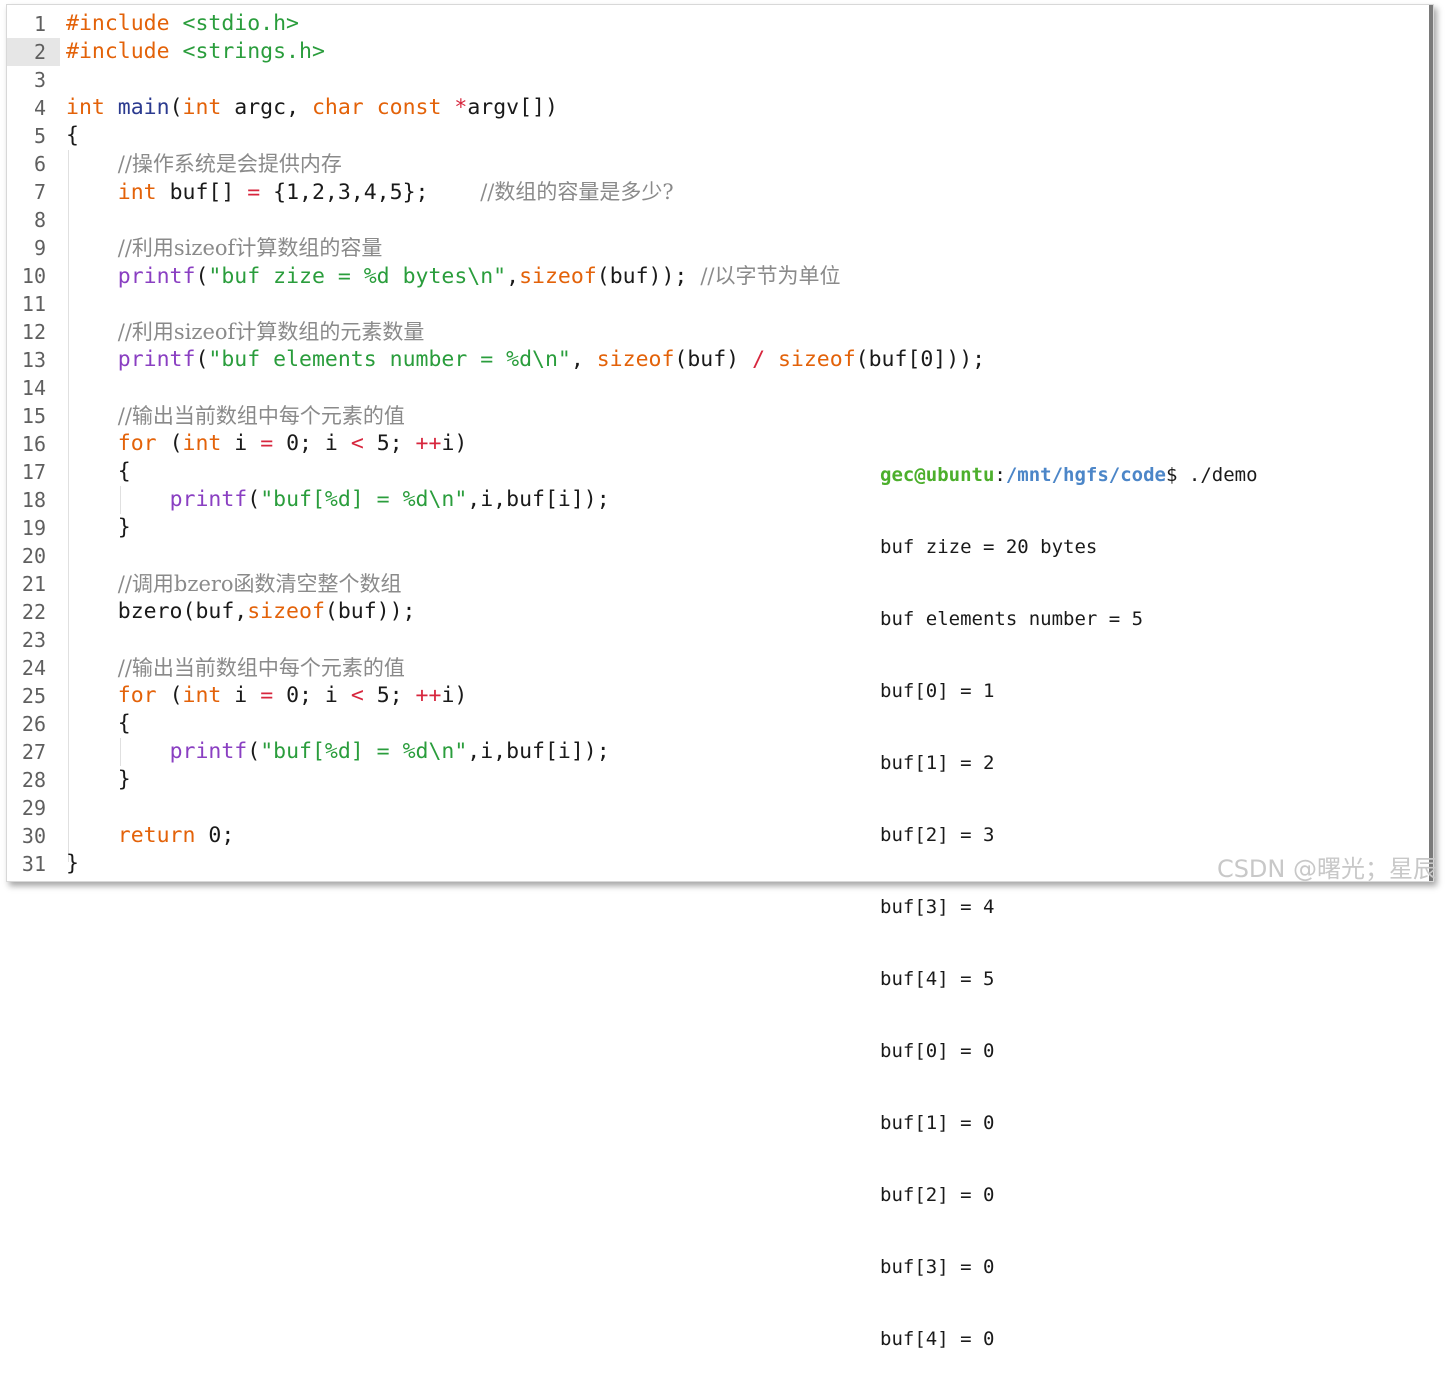 This screenshot has width=1445, height=1399. I want to click on terminal-output-line: buf elements number = 5, so click(1012, 619).